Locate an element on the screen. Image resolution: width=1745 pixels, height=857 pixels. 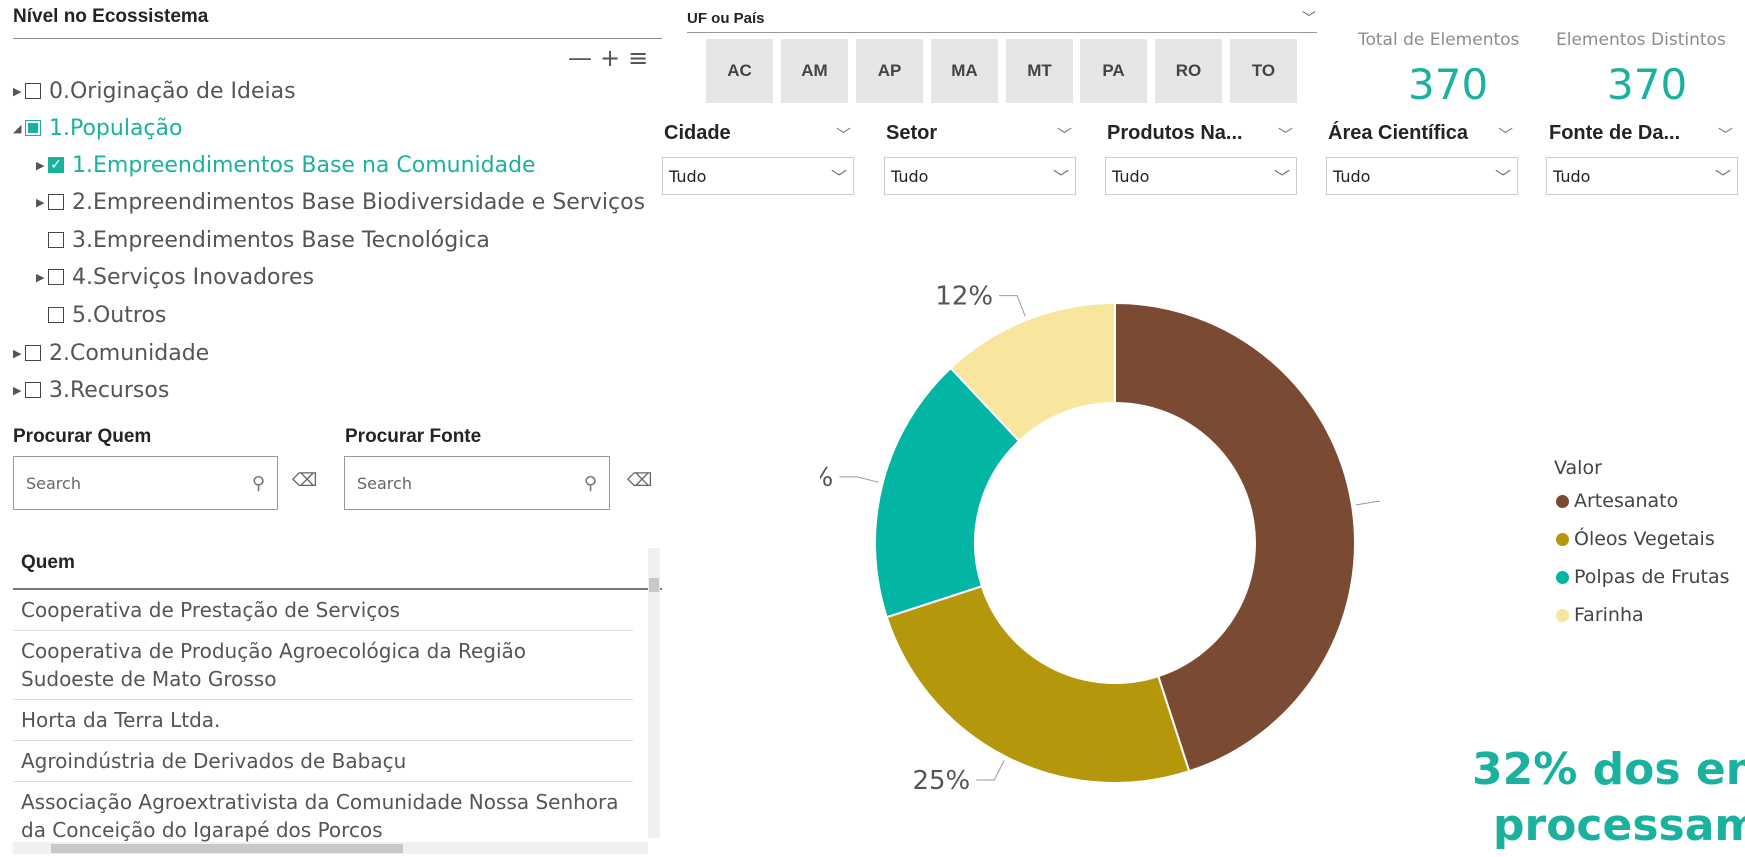
highlight-note-line2: processam is located at coordinates (1619, 825).